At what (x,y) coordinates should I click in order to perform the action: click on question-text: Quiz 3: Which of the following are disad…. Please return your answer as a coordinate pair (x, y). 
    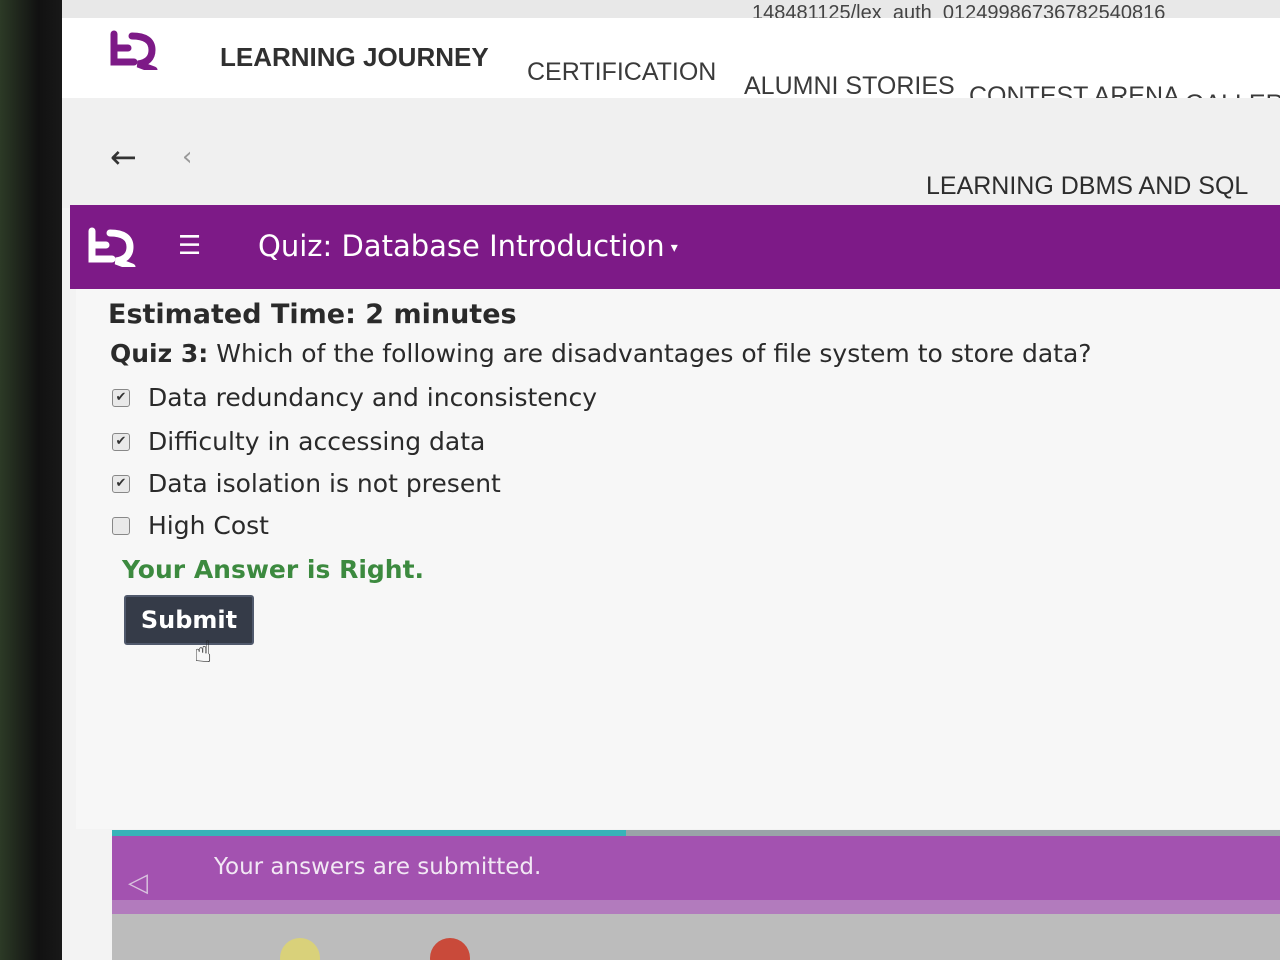
    Looking at the image, I should click on (601, 353).